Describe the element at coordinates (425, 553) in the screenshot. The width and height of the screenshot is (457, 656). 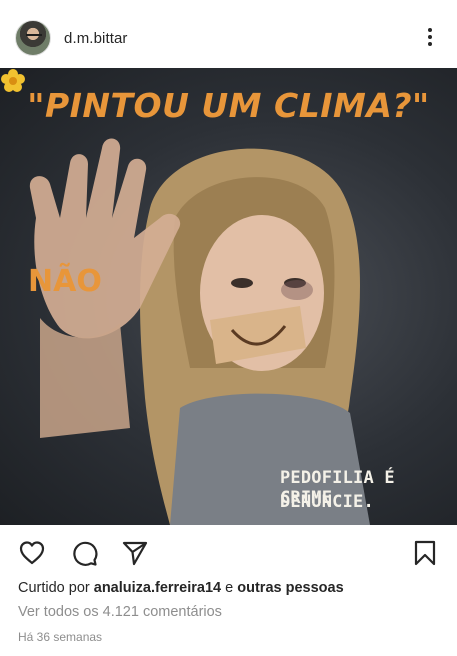
I see `bookmark-icon` at that location.